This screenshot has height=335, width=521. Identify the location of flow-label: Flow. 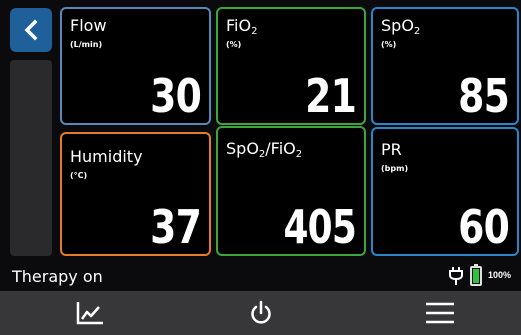
(88, 25).